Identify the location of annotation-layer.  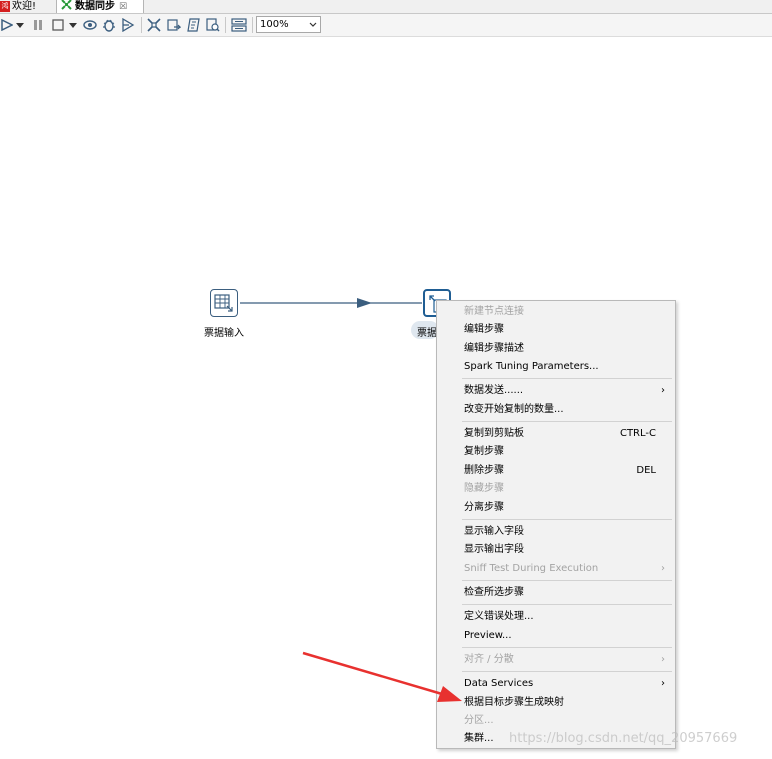
(382, 676).